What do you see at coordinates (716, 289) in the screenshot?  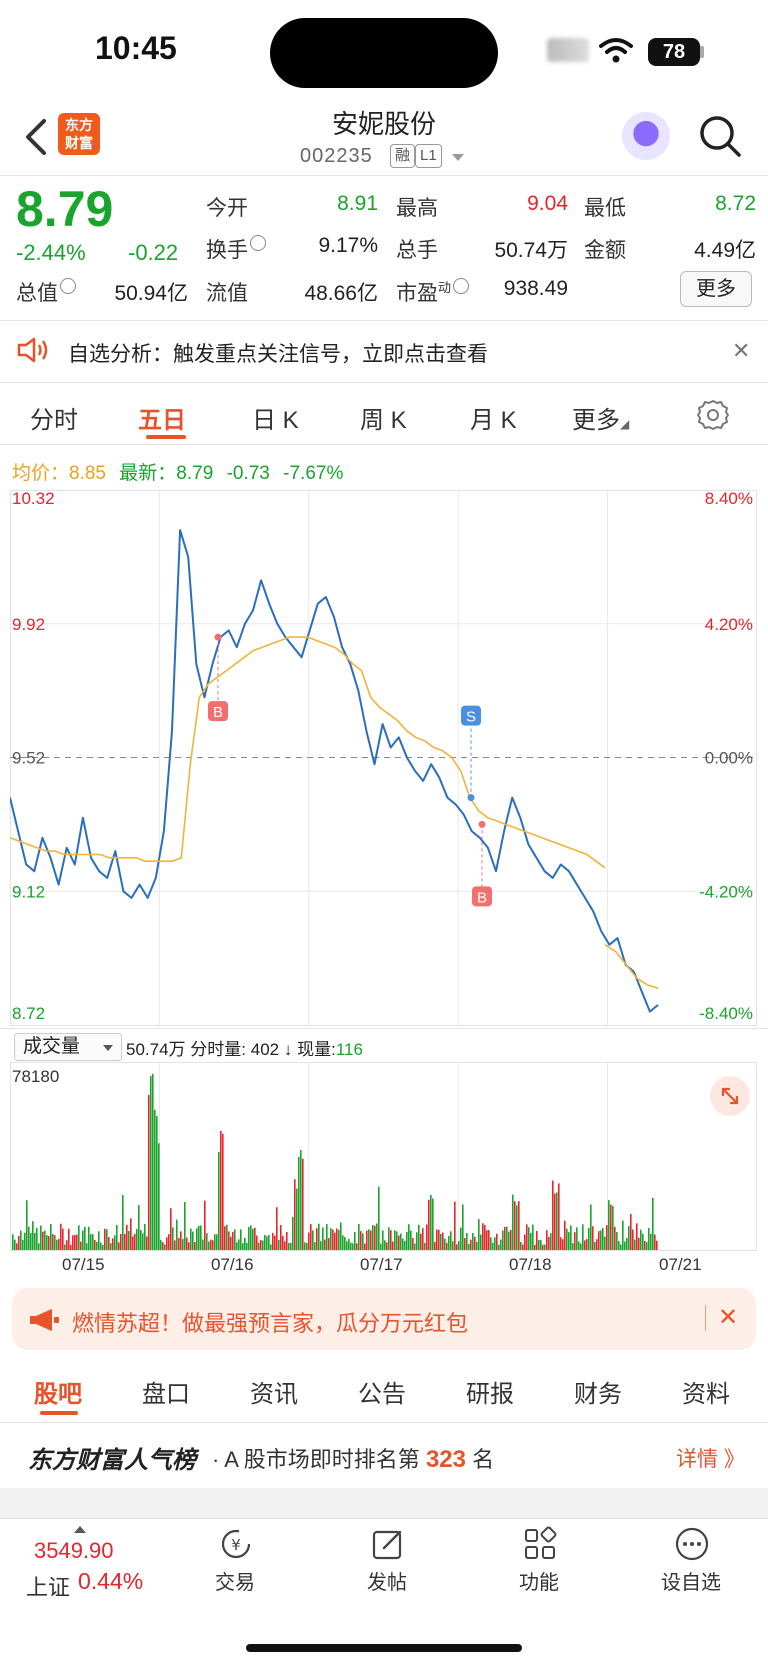 I see `more-button: 更多` at bounding box center [716, 289].